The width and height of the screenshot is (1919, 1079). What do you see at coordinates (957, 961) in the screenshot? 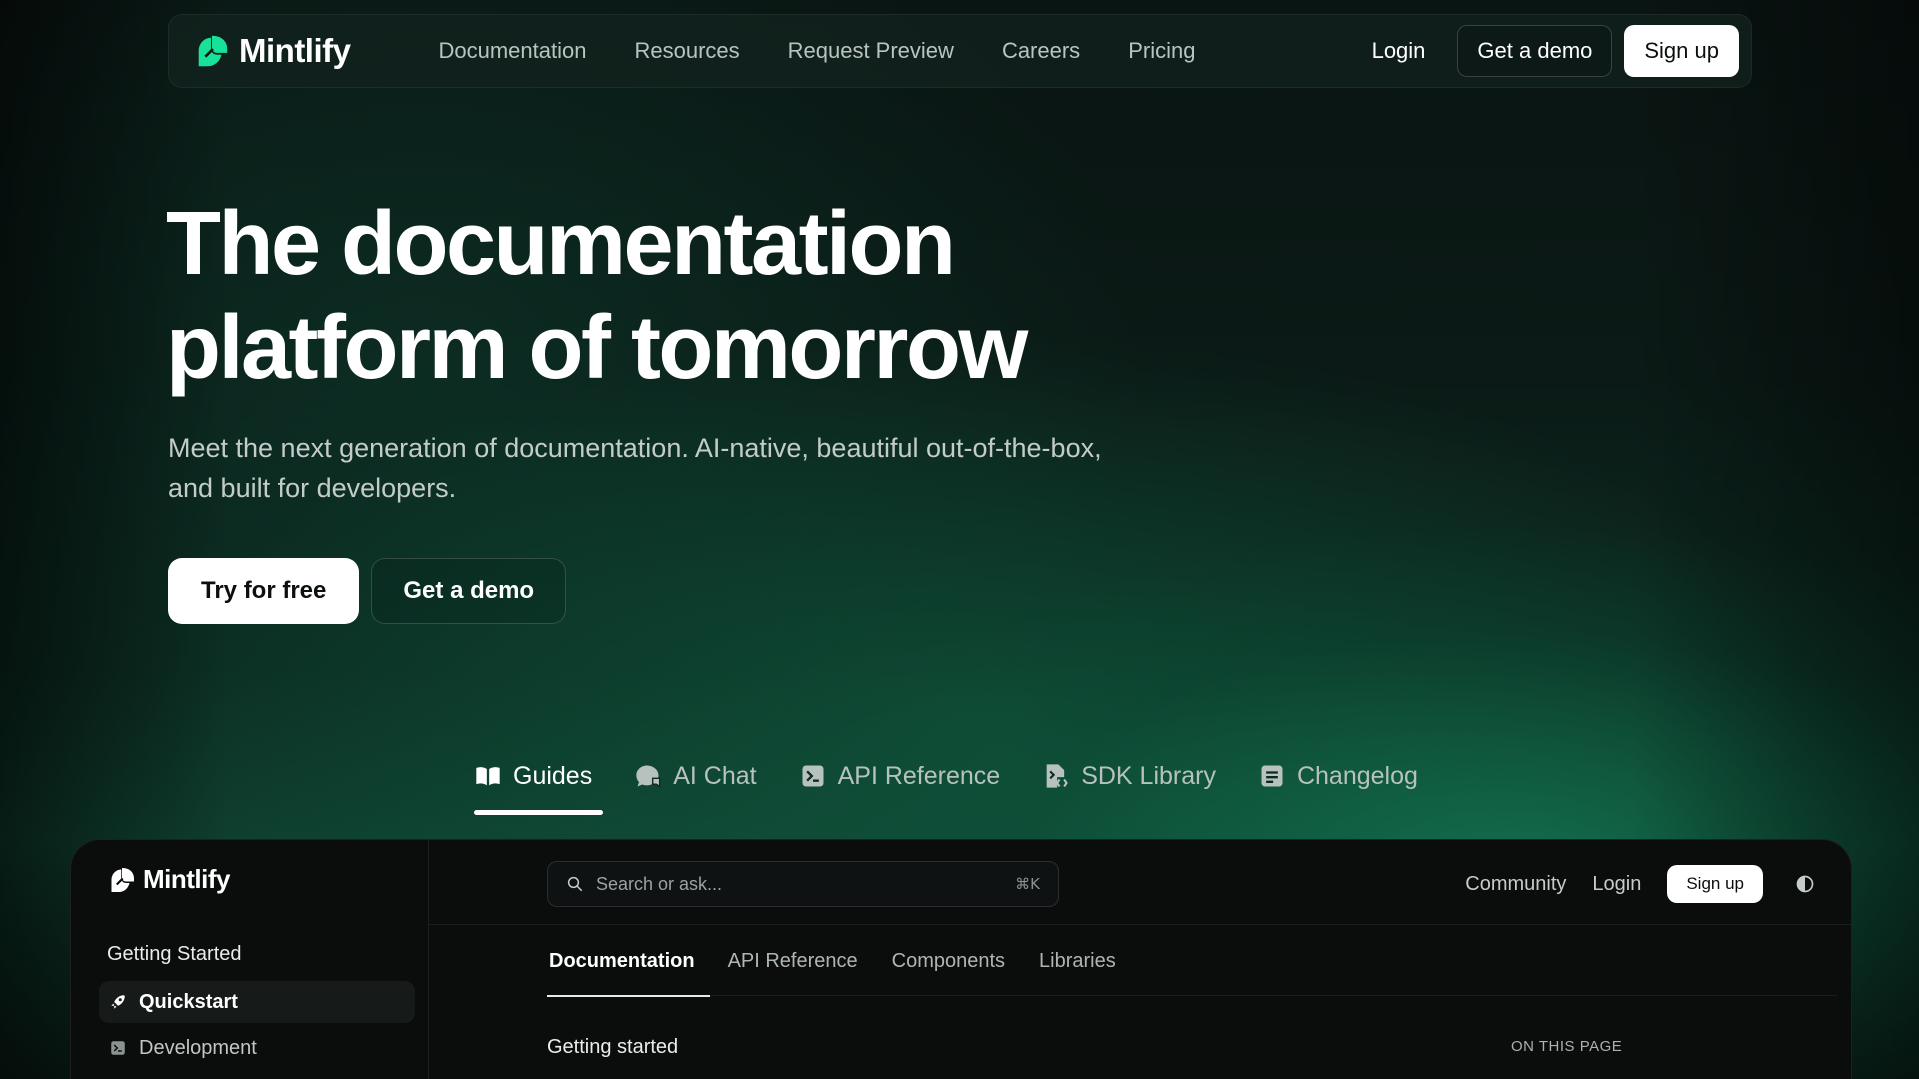
I see `tab-components: Components` at bounding box center [957, 961].